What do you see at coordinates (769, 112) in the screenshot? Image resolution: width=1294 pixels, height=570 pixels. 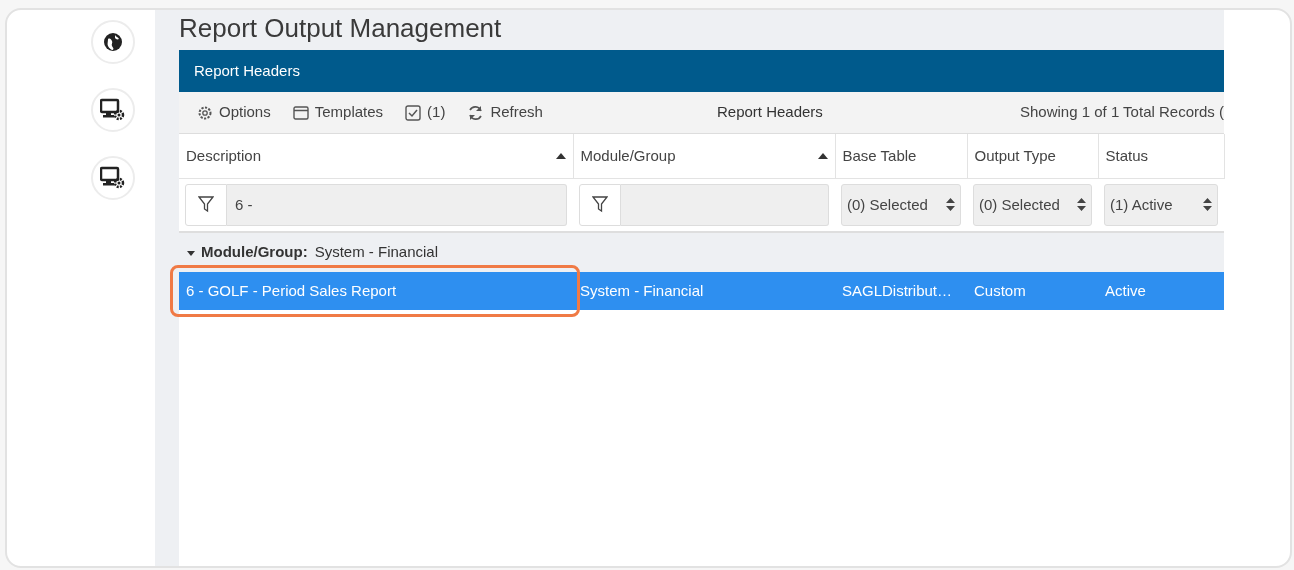 I see `grid-caption: Report Headers` at bounding box center [769, 112].